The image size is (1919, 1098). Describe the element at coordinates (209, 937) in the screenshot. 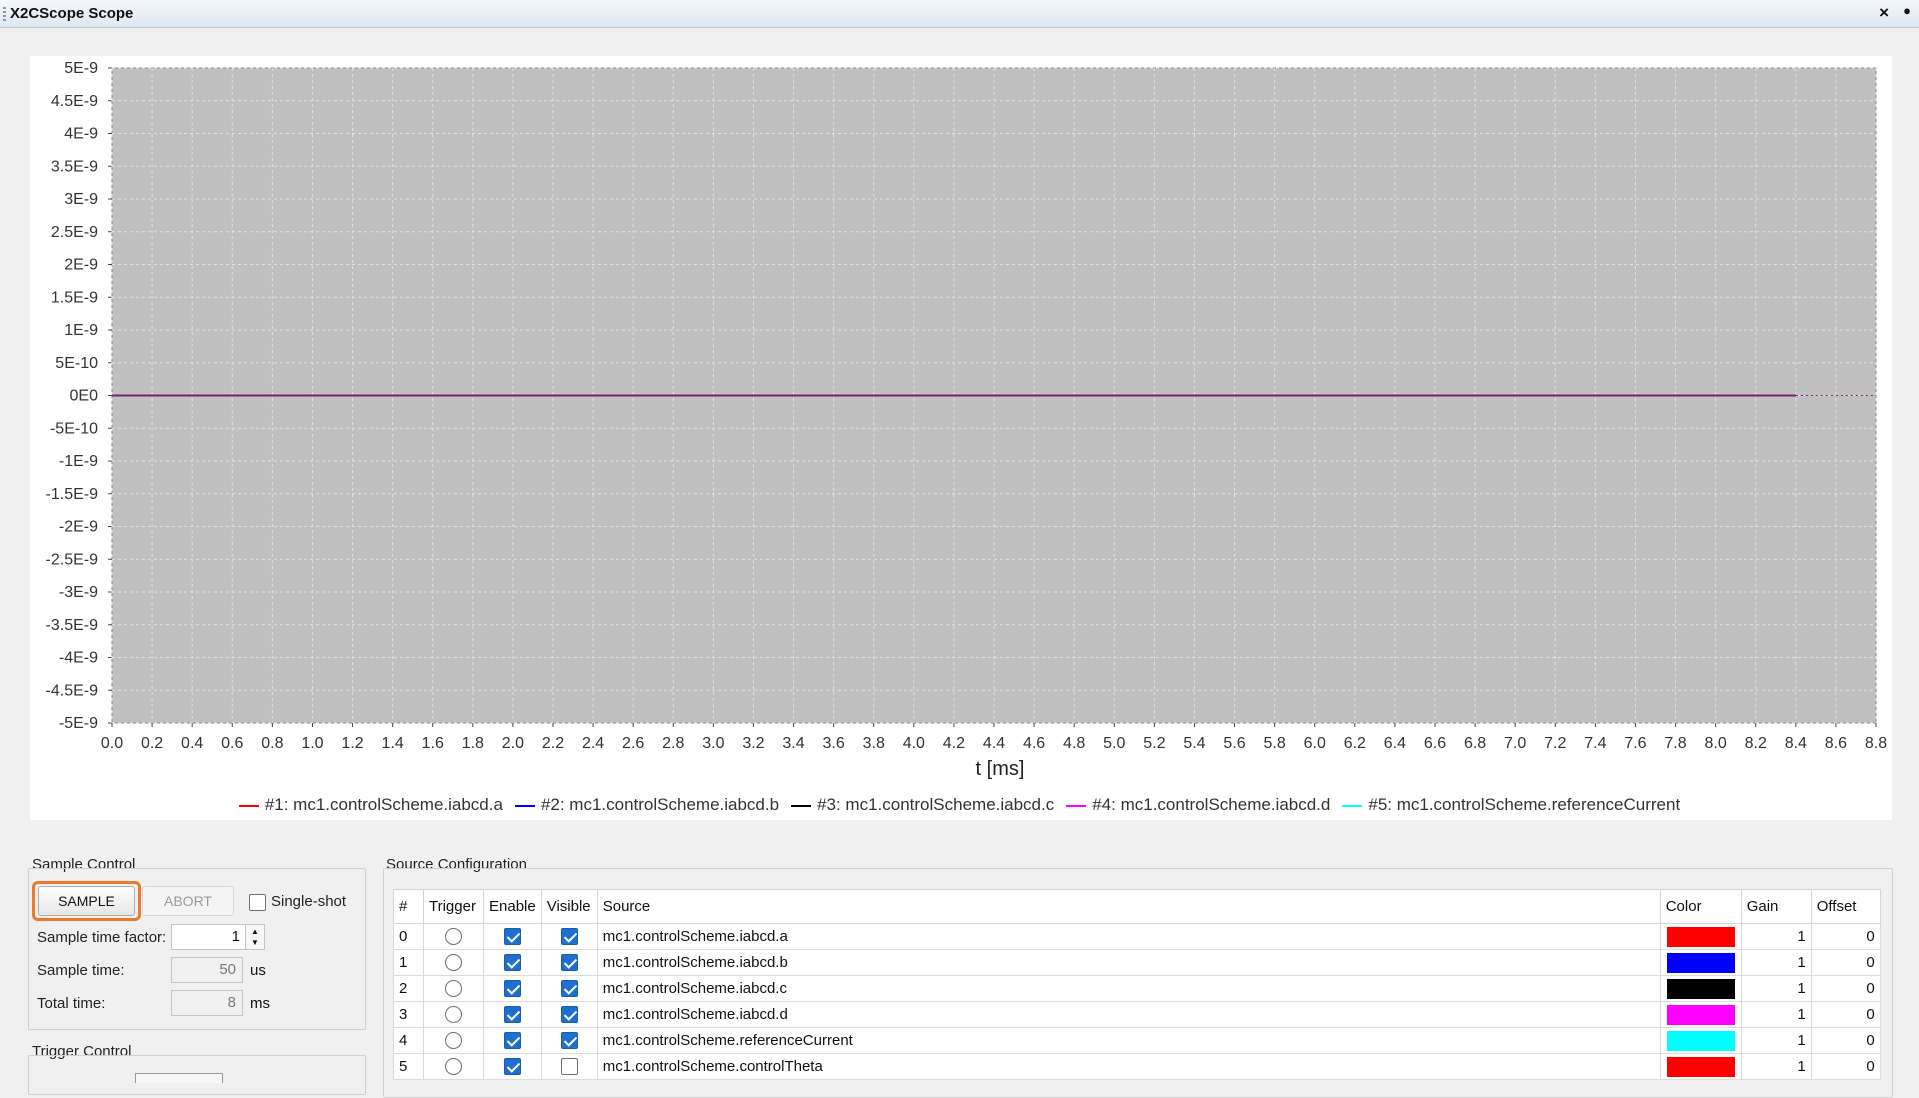

I see `sample-time-factor-input: 1` at that location.